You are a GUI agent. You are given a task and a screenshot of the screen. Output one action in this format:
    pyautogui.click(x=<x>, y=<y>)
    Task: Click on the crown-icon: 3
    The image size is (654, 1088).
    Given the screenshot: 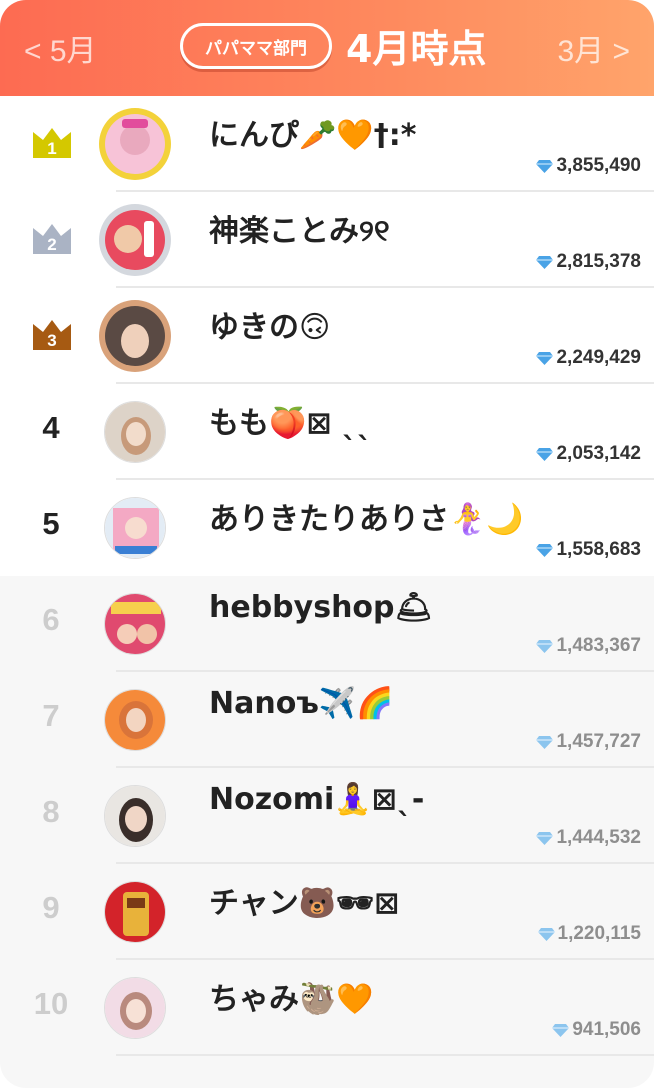 What is the action you would take?
    pyautogui.click(x=52, y=335)
    